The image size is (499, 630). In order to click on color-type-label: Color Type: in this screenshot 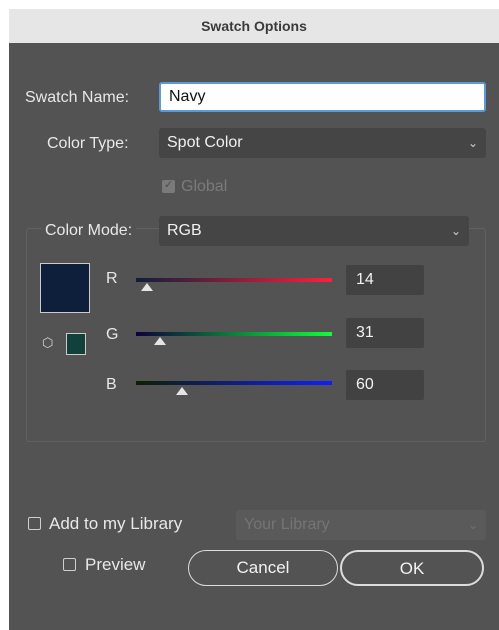, I will do `click(88, 143)`.